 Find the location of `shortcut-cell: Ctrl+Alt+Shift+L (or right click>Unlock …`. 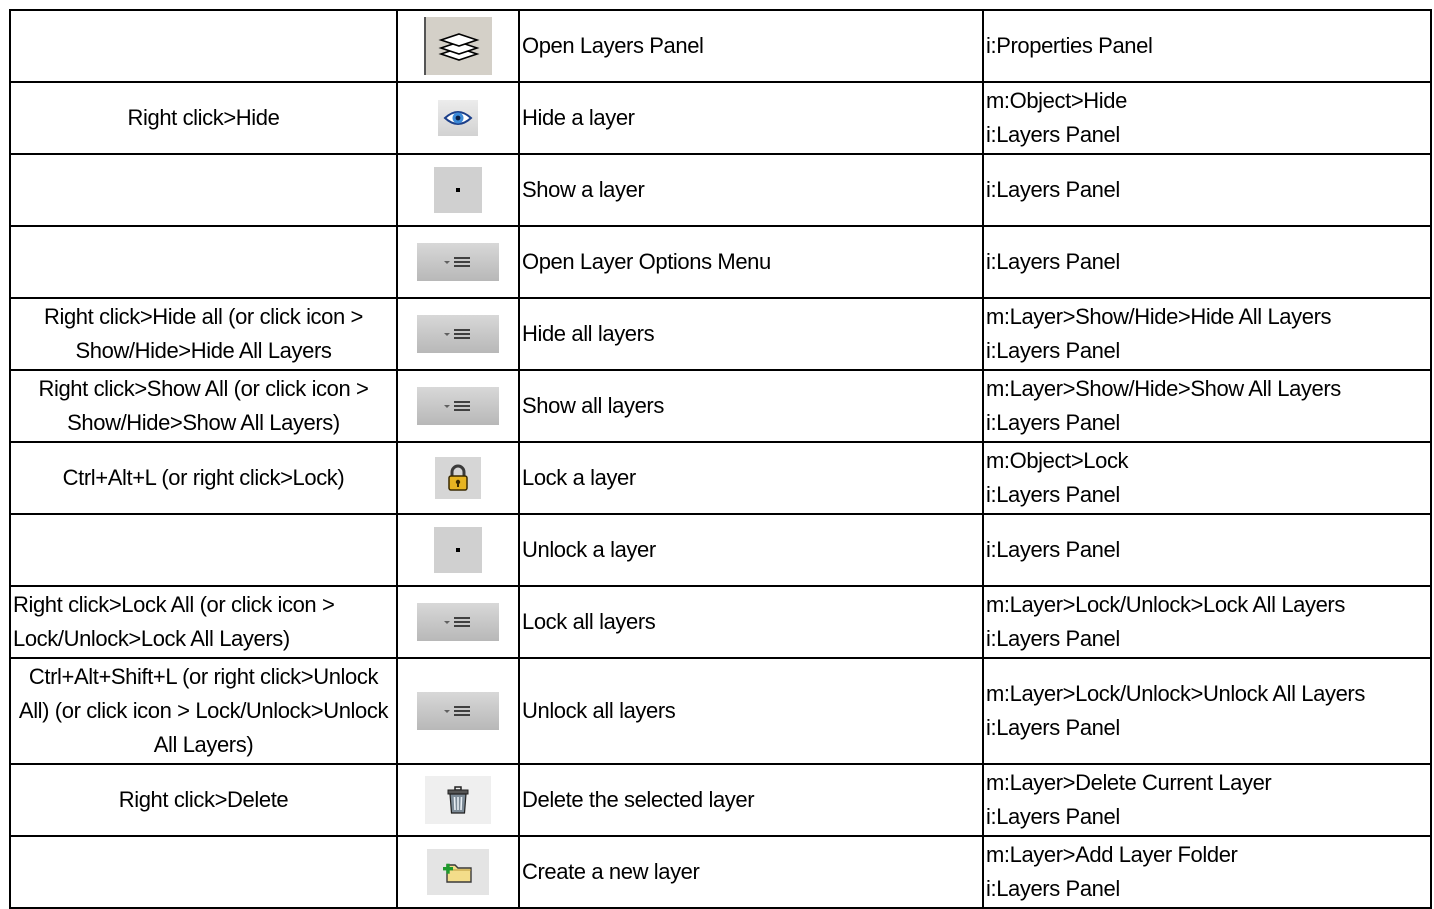

shortcut-cell: Ctrl+Alt+Shift+L (or right click>Unlock … is located at coordinates (203, 711).